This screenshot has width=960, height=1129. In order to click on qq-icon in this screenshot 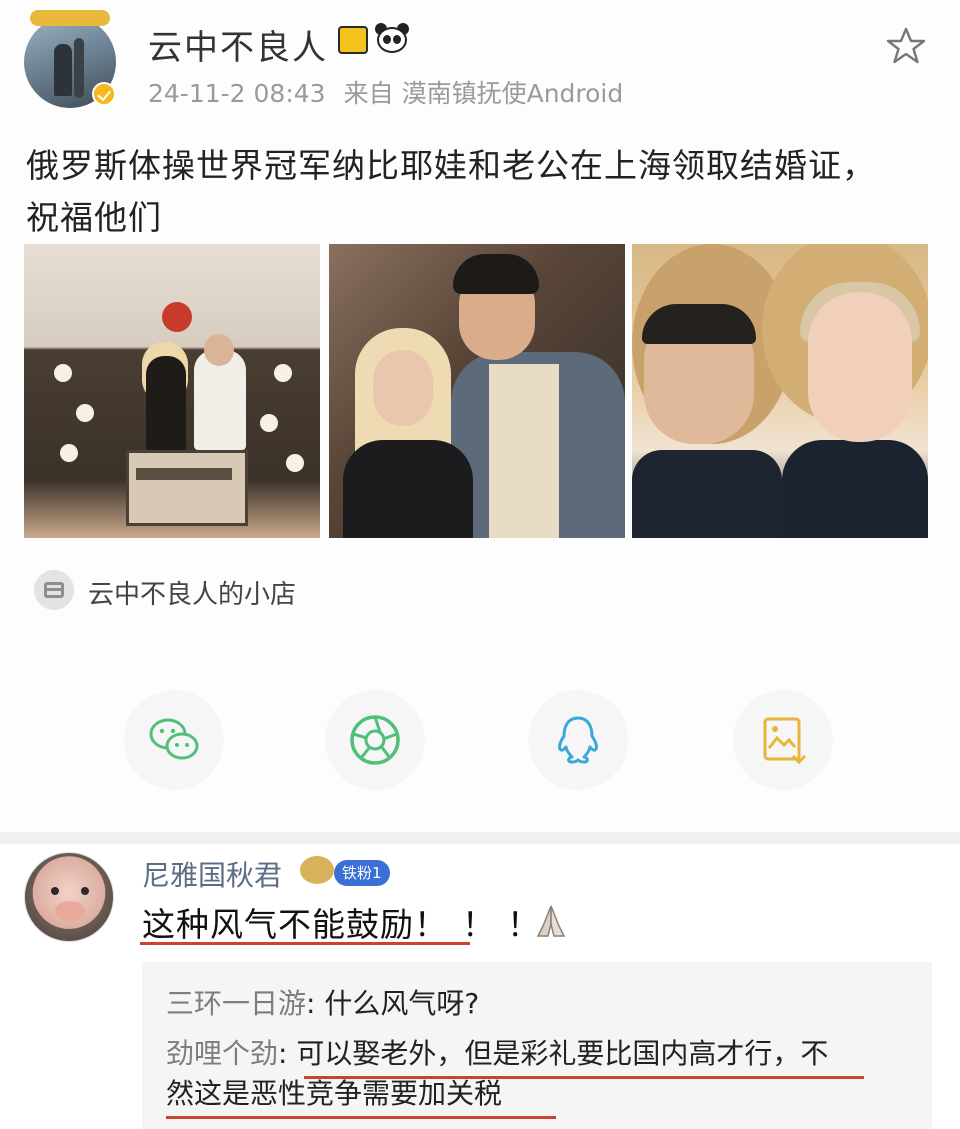, I will do `click(578, 740)`.